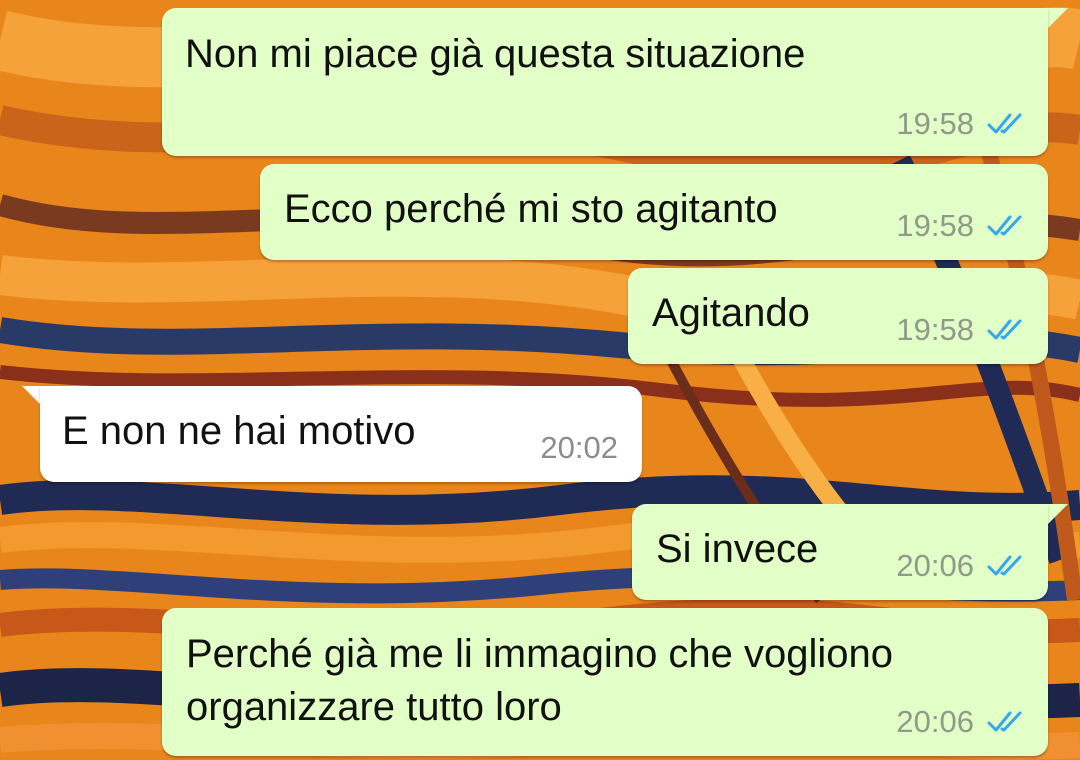 This screenshot has width=1080, height=760. What do you see at coordinates (838, 316) in the screenshot?
I see `message-bubble-outgoing: Agitando 19:58` at bounding box center [838, 316].